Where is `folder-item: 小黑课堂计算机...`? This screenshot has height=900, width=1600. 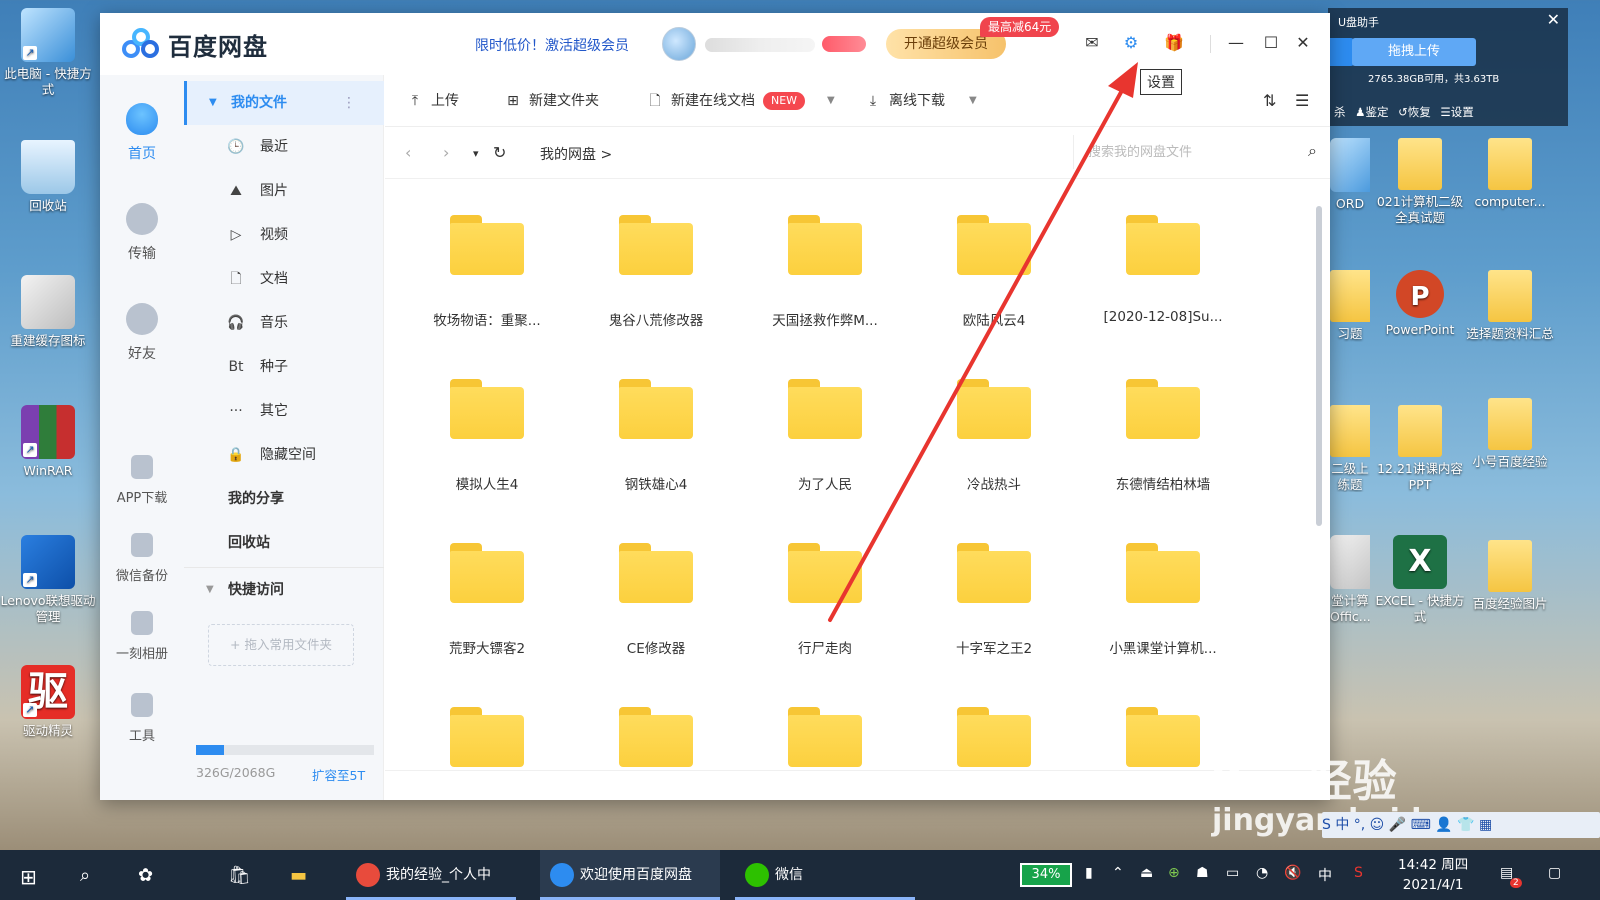
folder-item: 小黑课堂计算机... is located at coordinates (1163, 600).